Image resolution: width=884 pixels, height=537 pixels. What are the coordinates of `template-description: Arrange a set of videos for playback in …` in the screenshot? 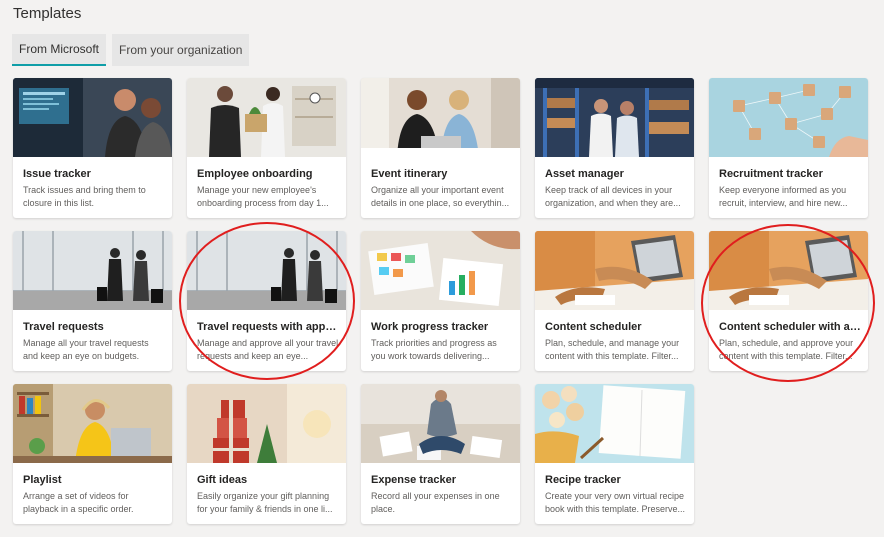 It's located at (78, 502).